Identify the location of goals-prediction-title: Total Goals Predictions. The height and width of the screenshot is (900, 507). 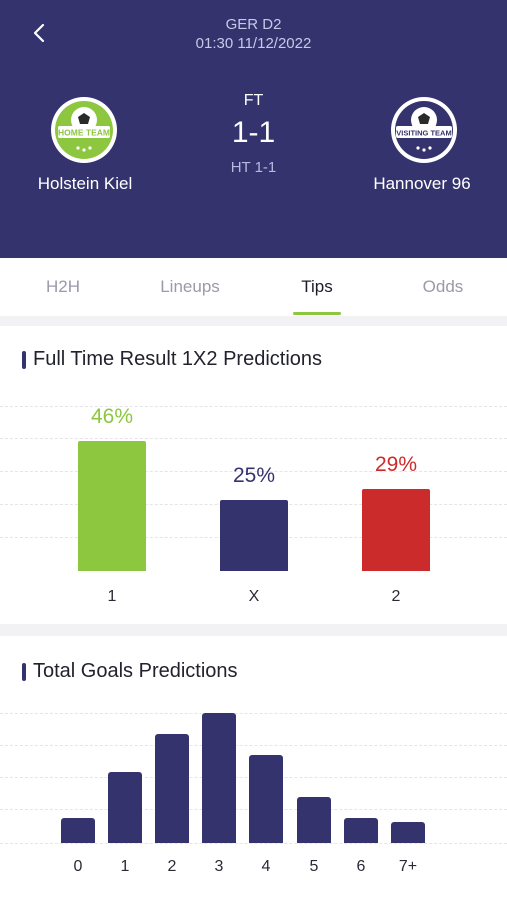
(130, 671).